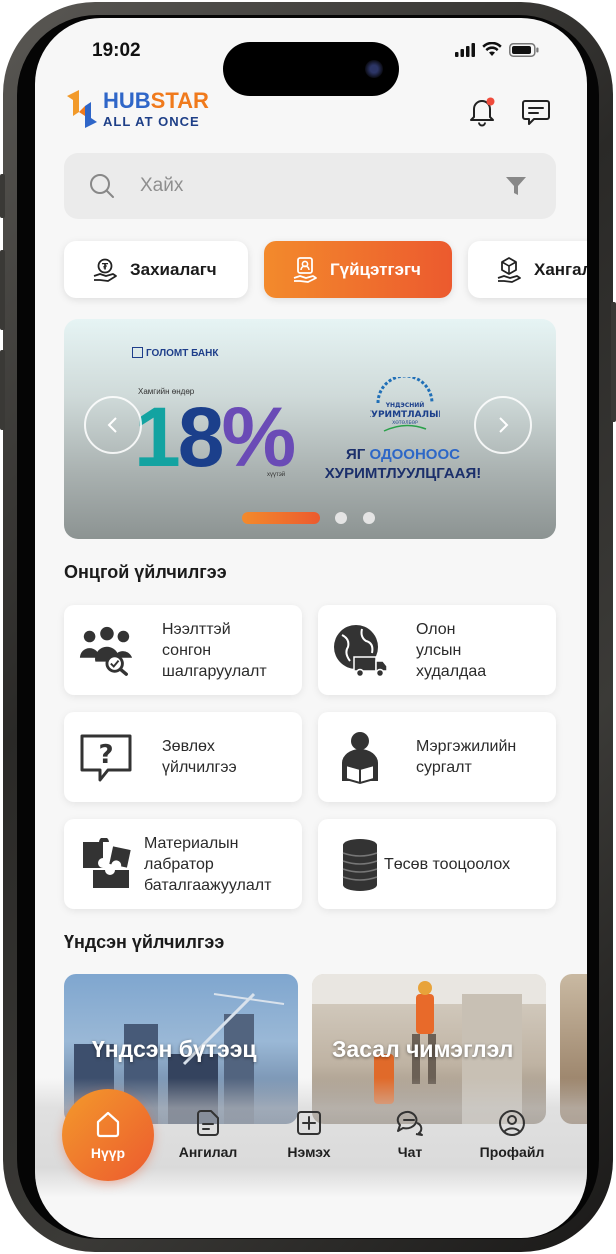  What do you see at coordinates (276, 475) in the screenshot?
I see `rate-suffix: хүүтэй` at bounding box center [276, 475].